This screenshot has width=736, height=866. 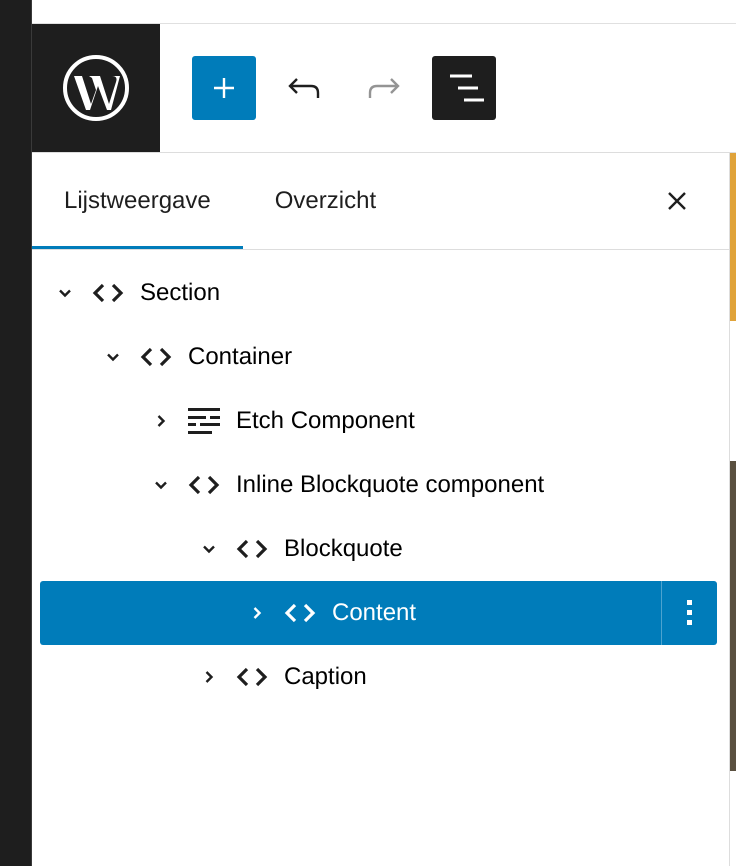 What do you see at coordinates (390, 485) in the screenshot?
I see `tree-item-label: Inline Blockquote component` at bounding box center [390, 485].